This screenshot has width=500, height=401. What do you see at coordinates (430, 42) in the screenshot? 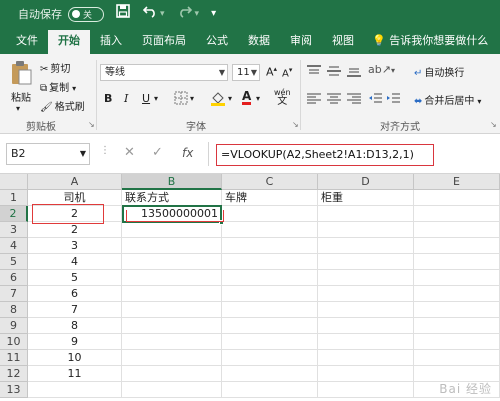
I see `tell-me-search: 💡 告诉我你想要做什么` at bounding box center [430, 42].